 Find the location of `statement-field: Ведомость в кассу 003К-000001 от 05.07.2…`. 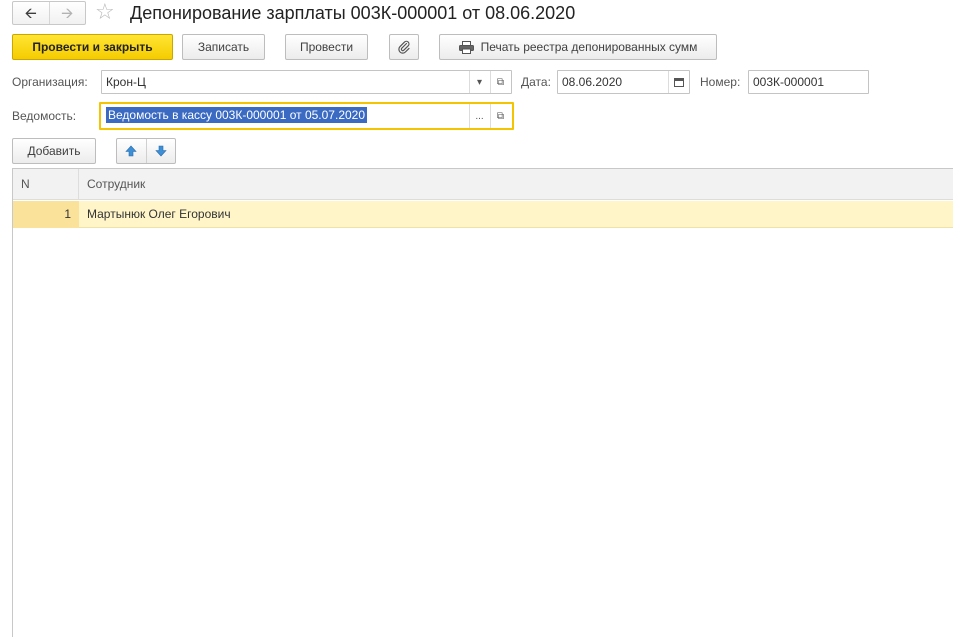

statement-field: Ведомость в кассу 003К-000001 от 05.07.2… is located at coordinates (306, 116).